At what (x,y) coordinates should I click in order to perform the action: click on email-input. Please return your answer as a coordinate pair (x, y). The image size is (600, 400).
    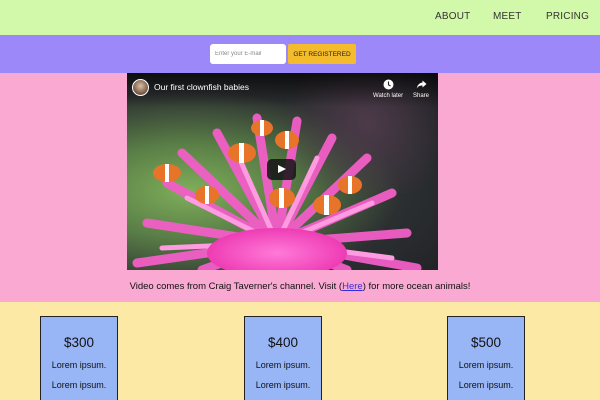
    Looking at the image, I should click on (248, 54).